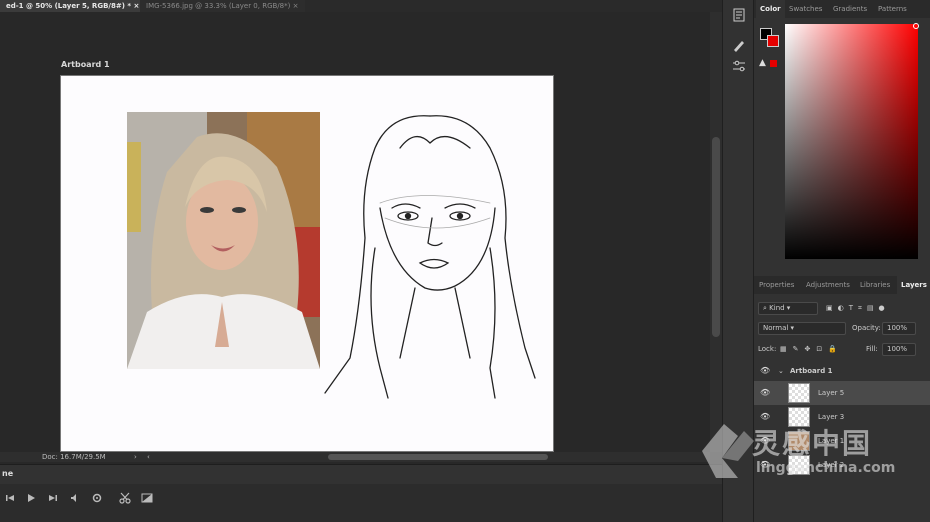 This screenshot has height=522, width=930. I want to click on lock-label: Lock:, so click(767, 349).